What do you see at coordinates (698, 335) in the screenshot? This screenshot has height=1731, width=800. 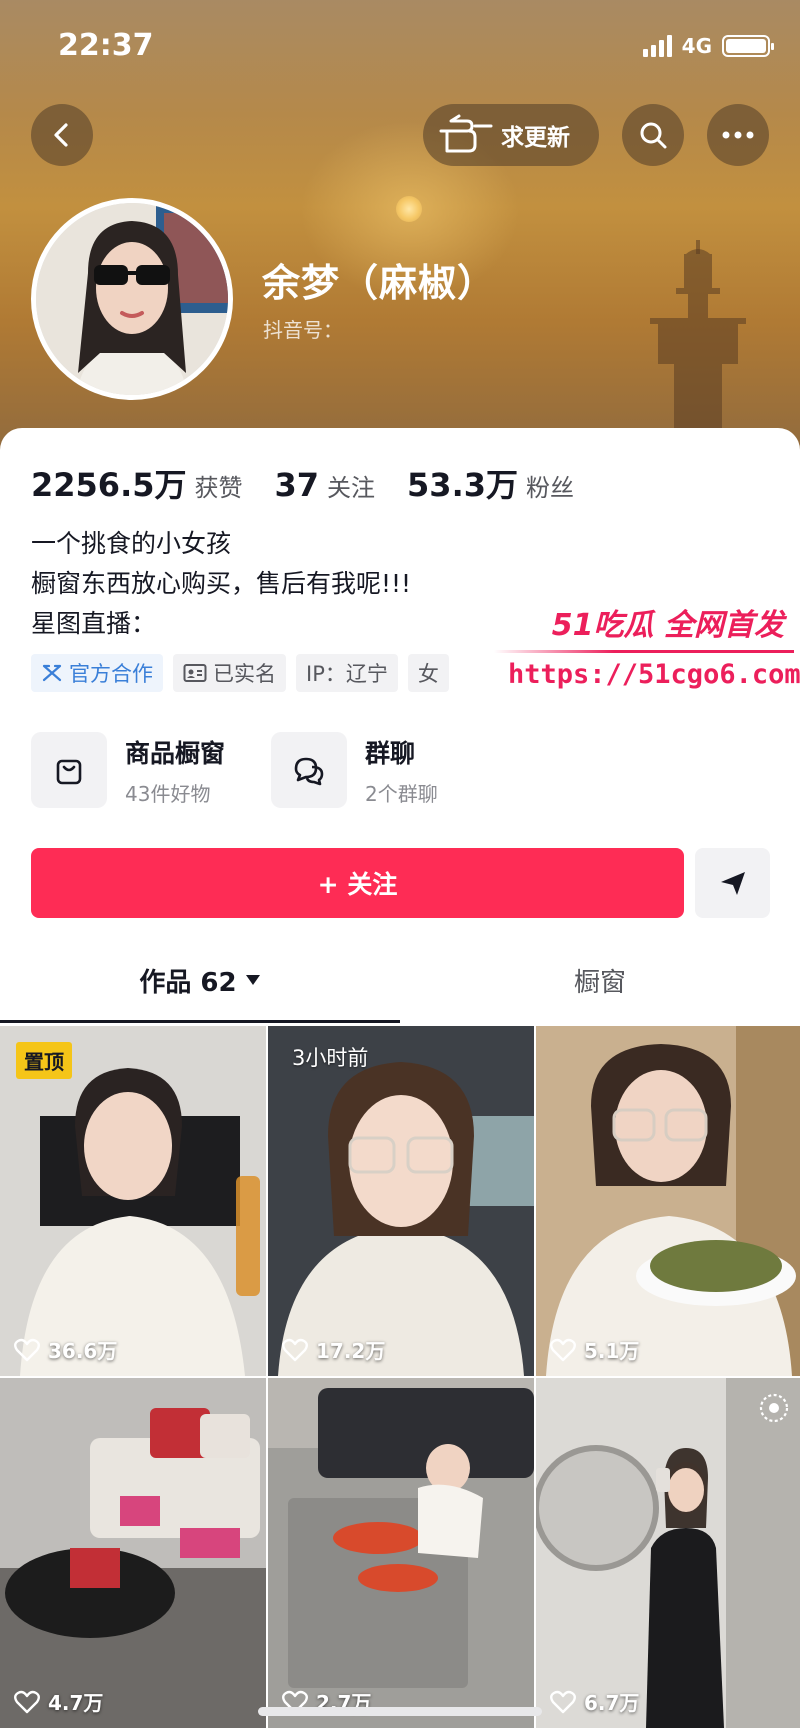 I see `lighthouse-silhouette` at bounding box center [698, 335].